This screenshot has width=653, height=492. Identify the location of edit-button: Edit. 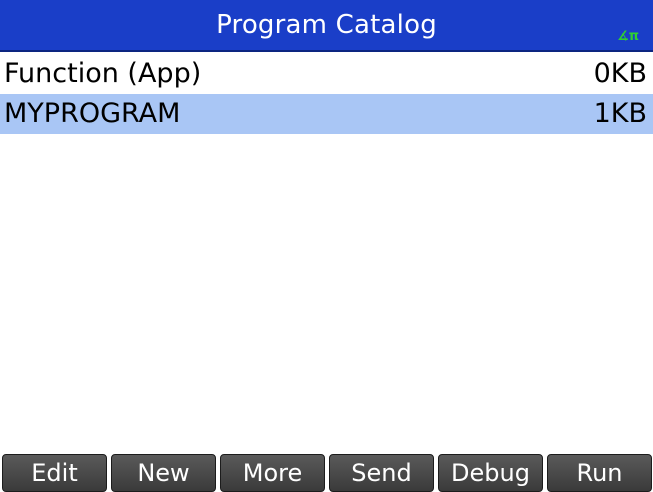
(54, 473).